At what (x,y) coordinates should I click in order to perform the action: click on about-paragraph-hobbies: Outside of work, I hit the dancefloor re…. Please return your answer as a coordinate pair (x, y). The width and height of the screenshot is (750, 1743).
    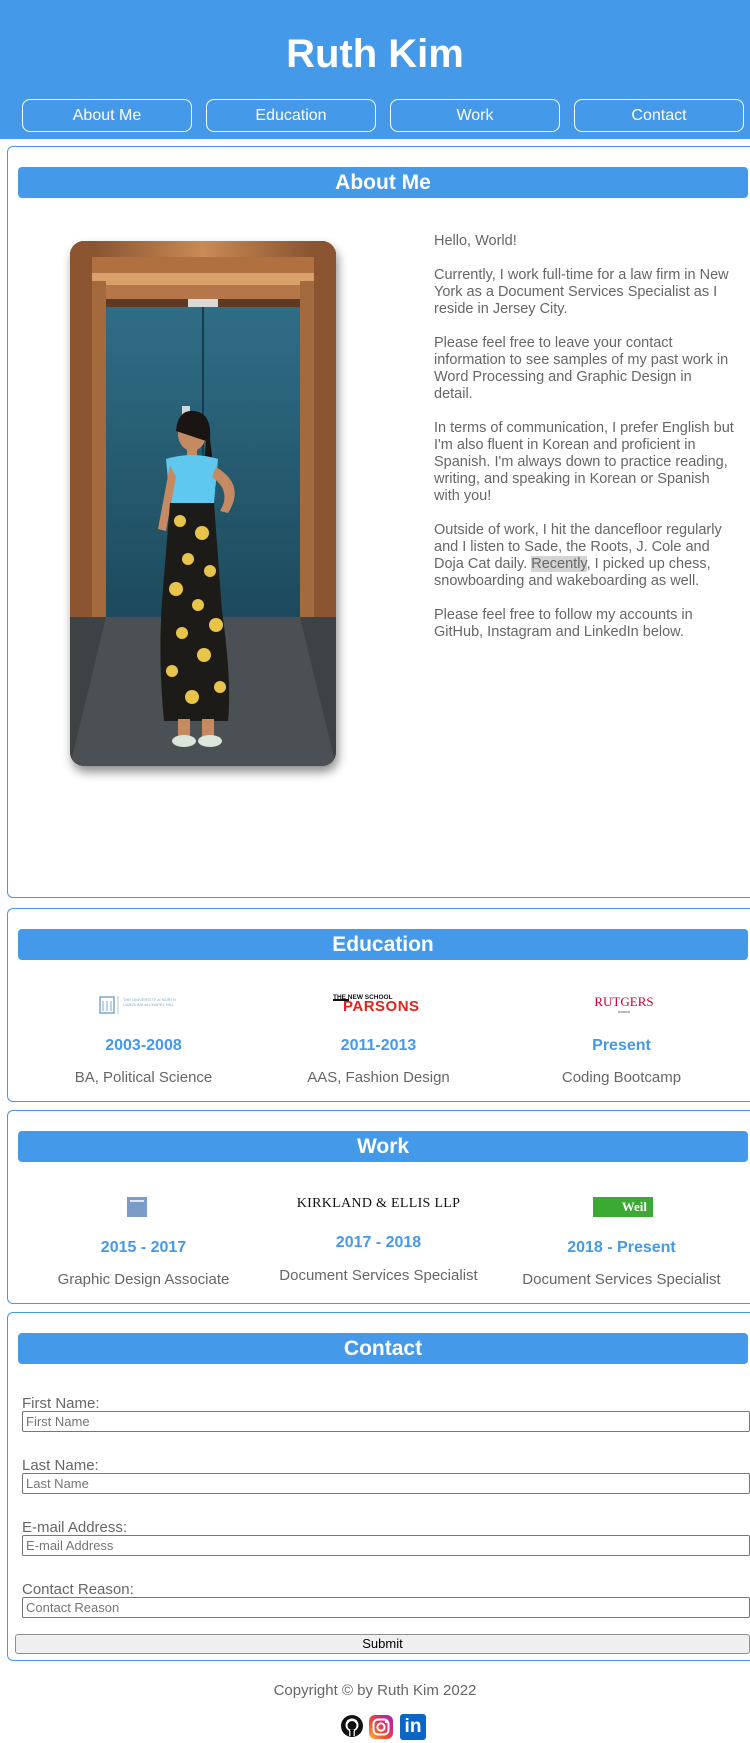
    Looking at the image, I should click on (584, 556).